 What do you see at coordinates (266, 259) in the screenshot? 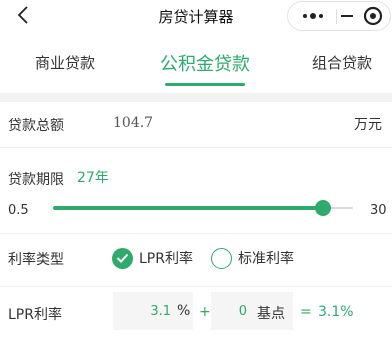
I see `radio-standard-rate-label: 标准利率` at bounding box center [266, 259].